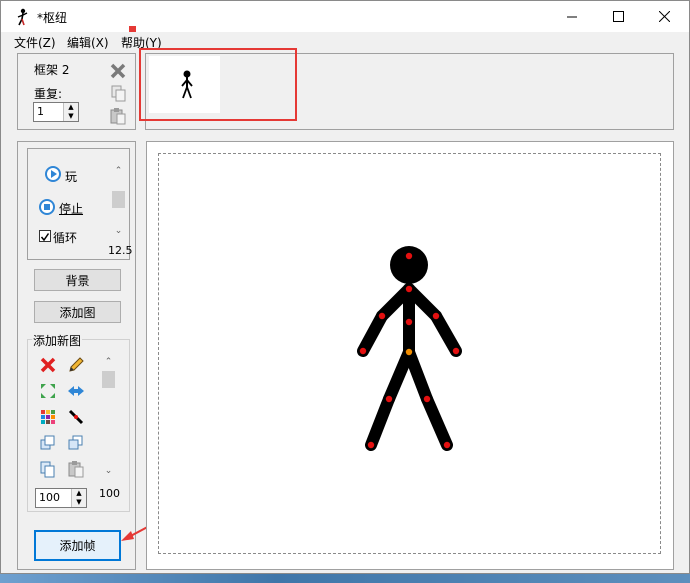  I want to click on fps-scroll-thumb, so click(118, 199).